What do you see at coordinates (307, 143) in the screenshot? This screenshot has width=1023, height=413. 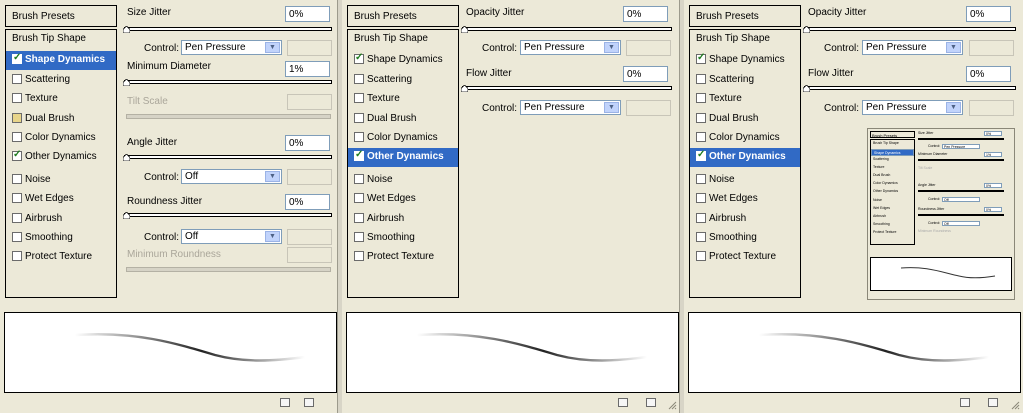 I see `angle-jitter-input: 0%` at bounding box center [307, 143].